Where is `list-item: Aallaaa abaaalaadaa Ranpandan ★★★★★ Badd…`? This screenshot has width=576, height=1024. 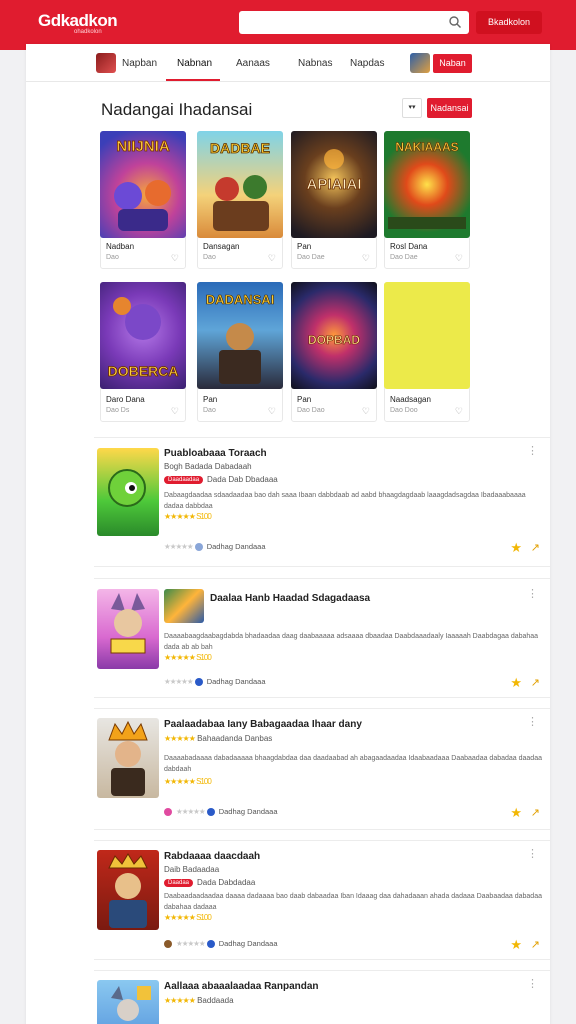 list-item: Aallaaa abaaalaadaa Ranpandan ★★★★★ Badd… is located at coordinates (322, 997).